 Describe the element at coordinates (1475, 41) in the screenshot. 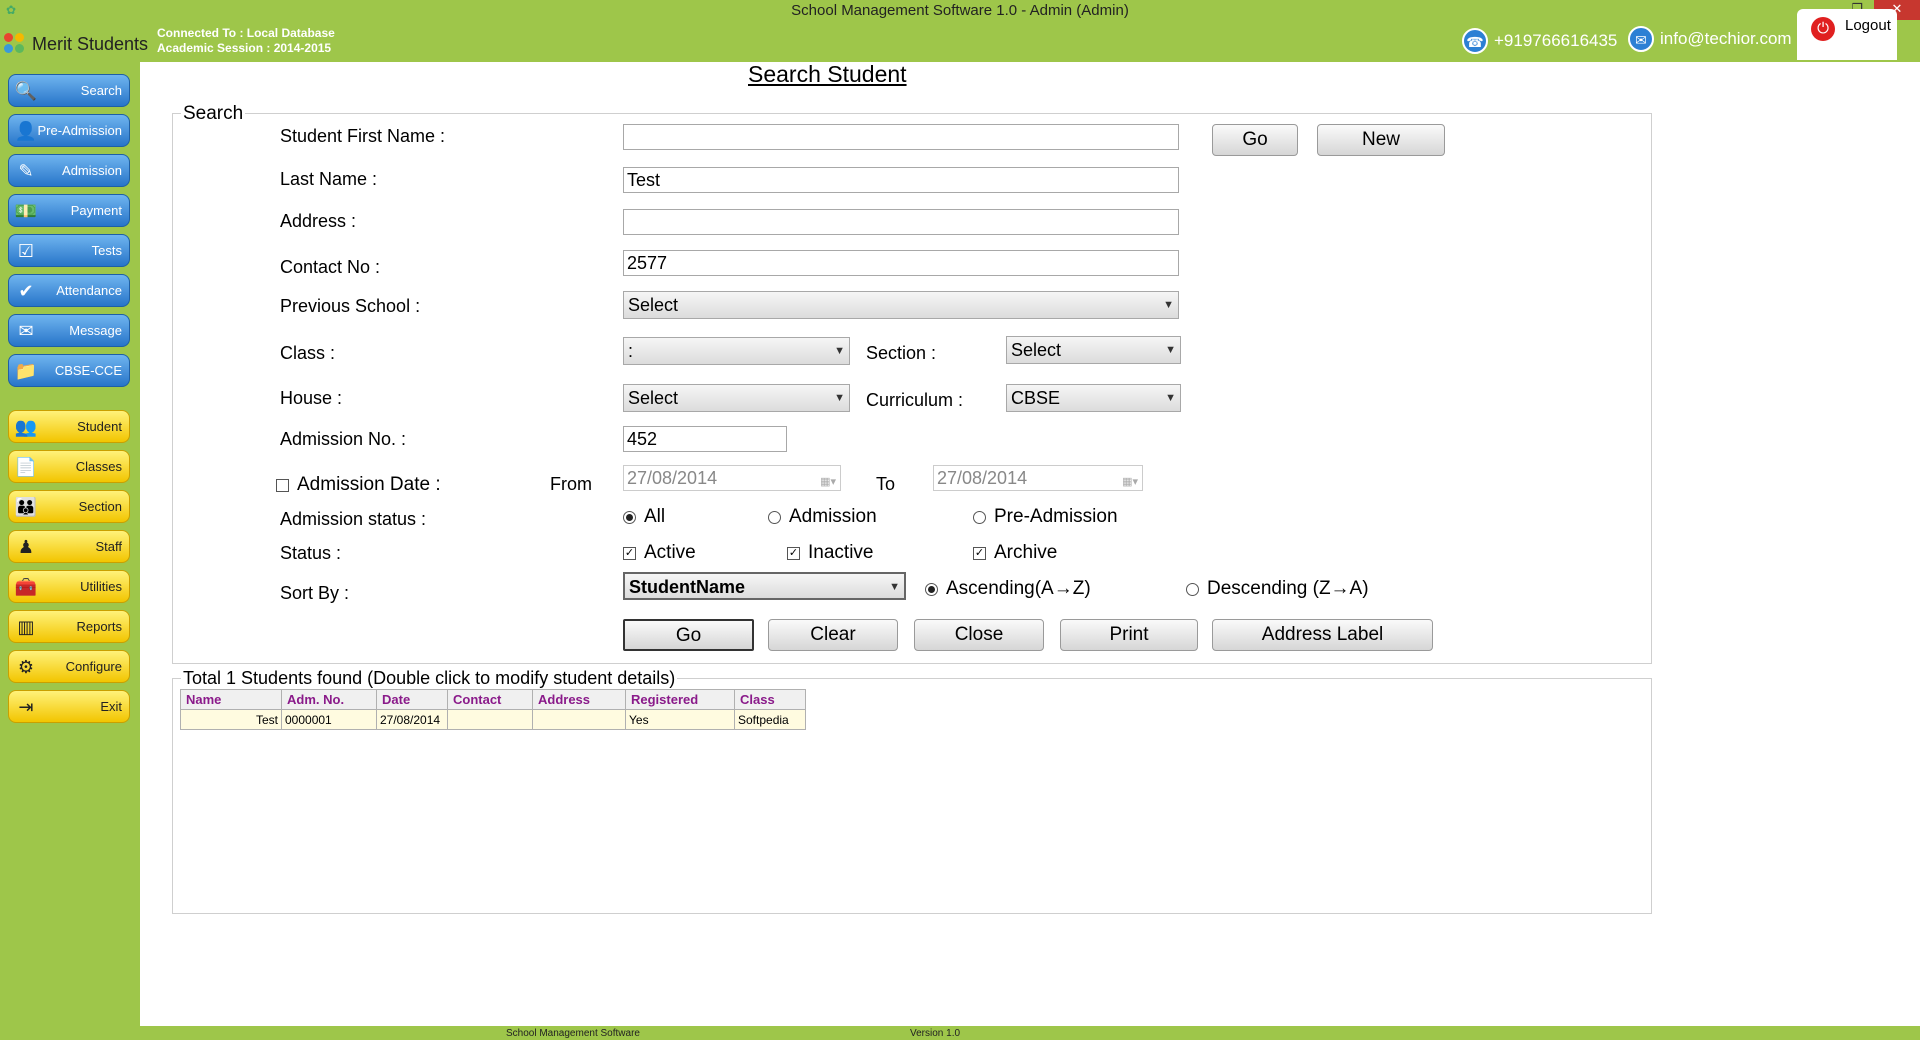

I see `phone-icon: ☎` at that location.